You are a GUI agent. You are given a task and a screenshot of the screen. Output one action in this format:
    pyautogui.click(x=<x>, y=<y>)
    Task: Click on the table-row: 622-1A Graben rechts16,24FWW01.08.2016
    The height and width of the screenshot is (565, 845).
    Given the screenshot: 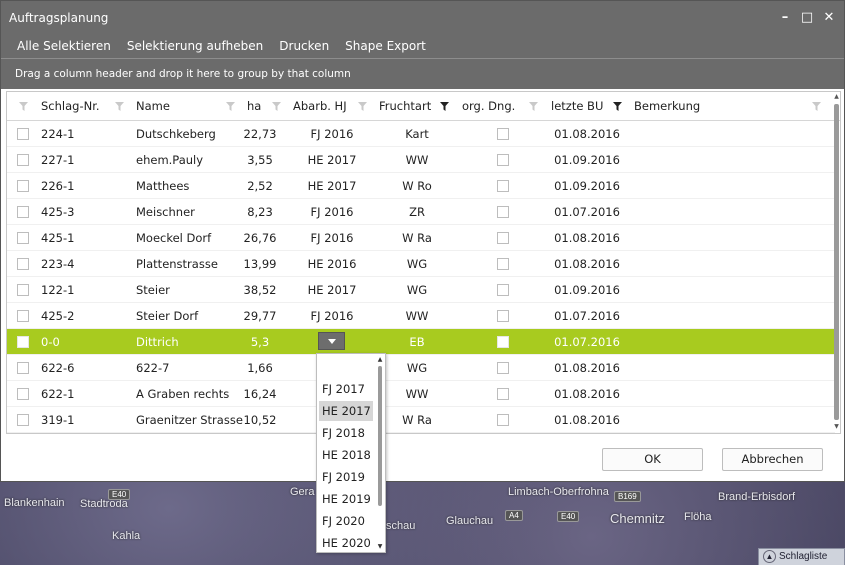 What is the action you would take?
    pyautogui.click(x=421, y=394)
    